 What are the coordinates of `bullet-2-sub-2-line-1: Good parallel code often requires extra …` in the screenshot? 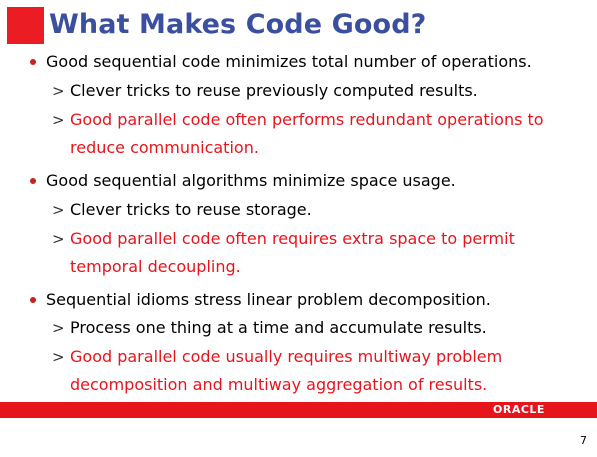 It's located at (292, 238).